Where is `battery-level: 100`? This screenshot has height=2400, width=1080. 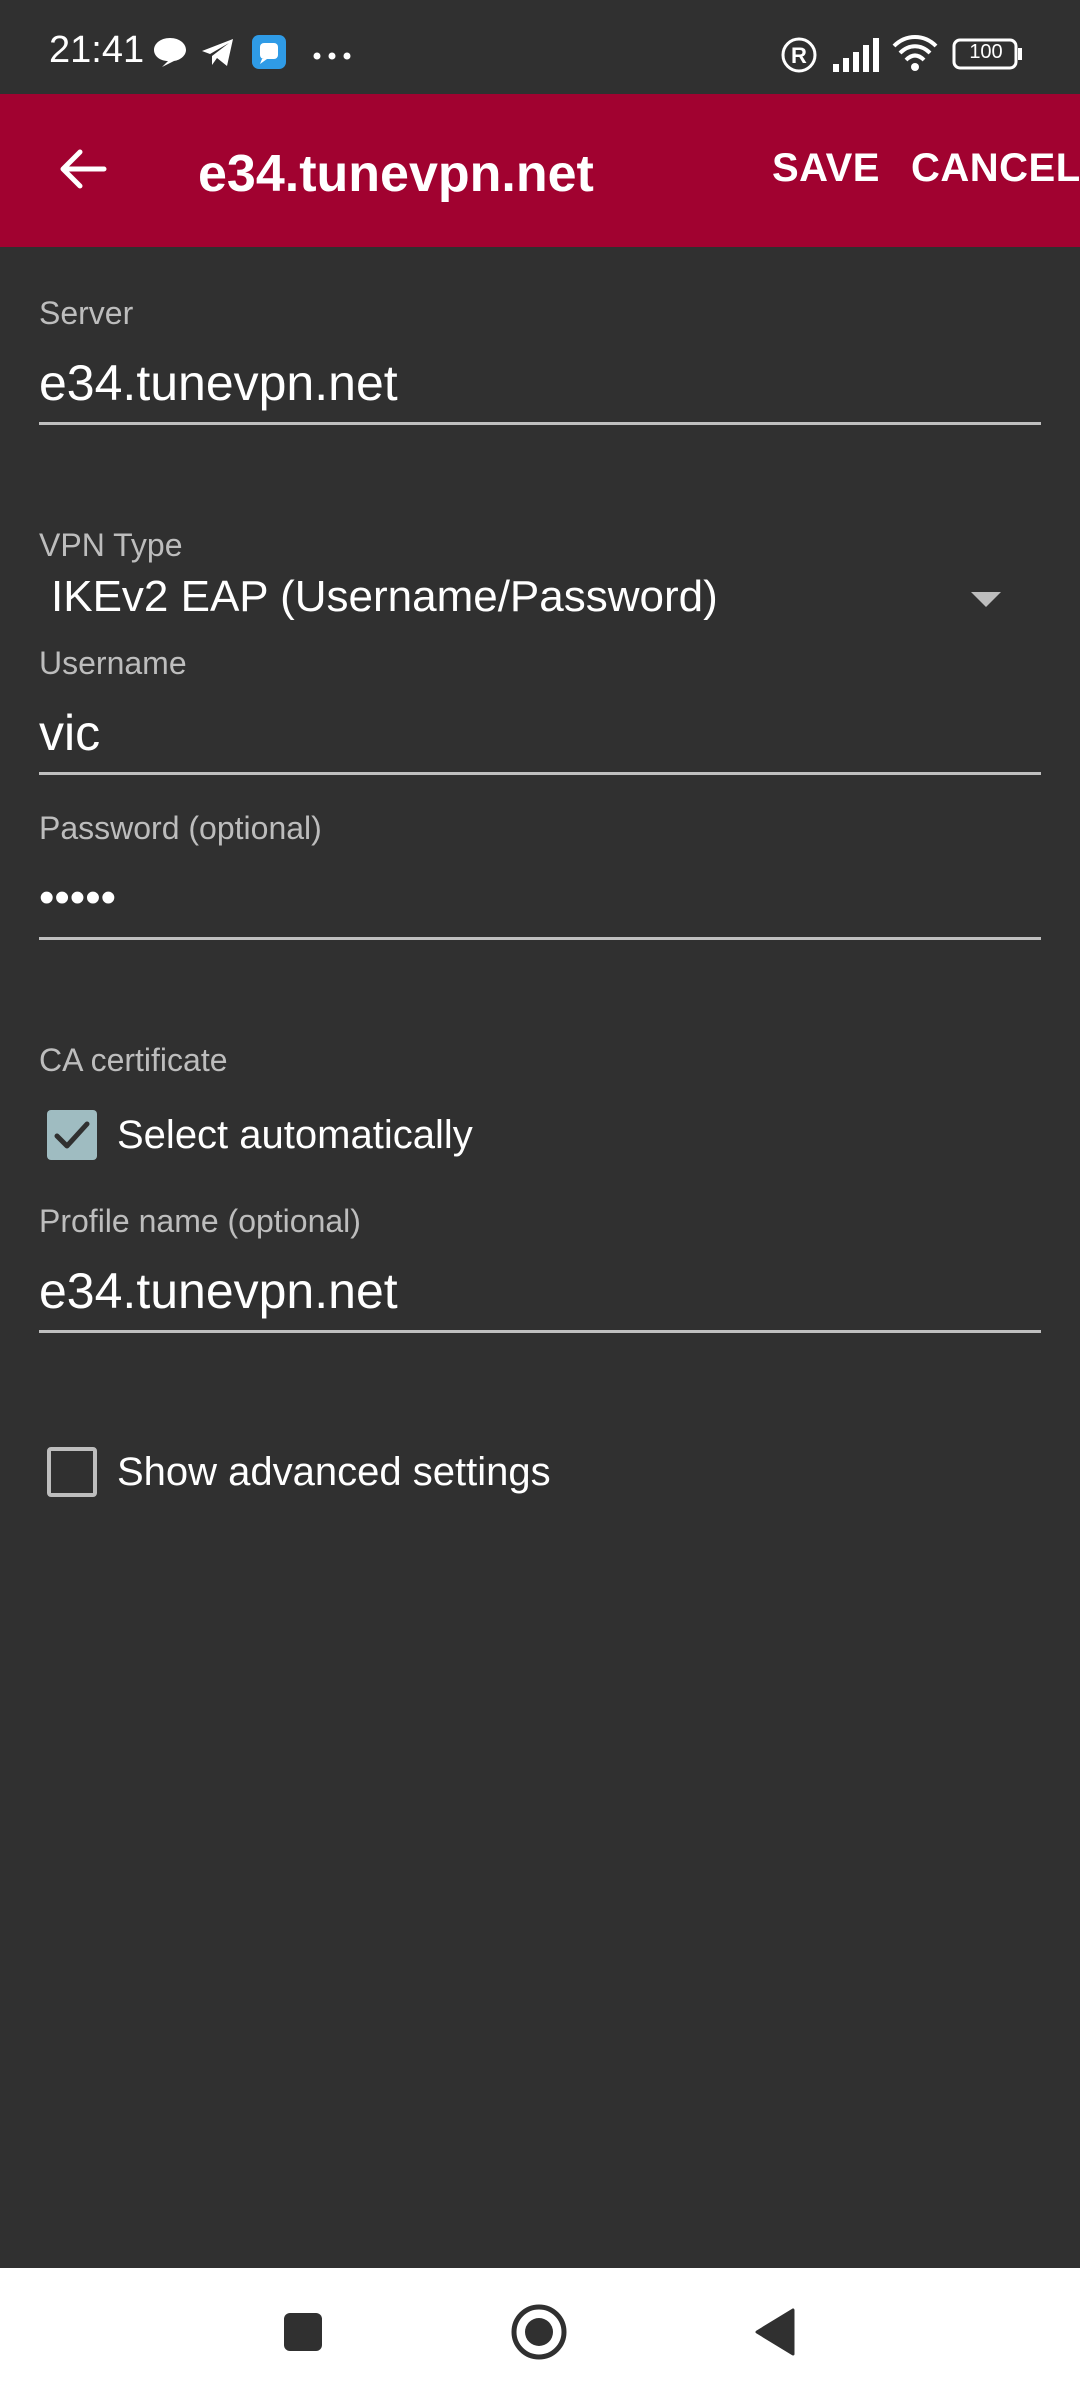
battery-level: 100 is located at coordinates (986, 52).